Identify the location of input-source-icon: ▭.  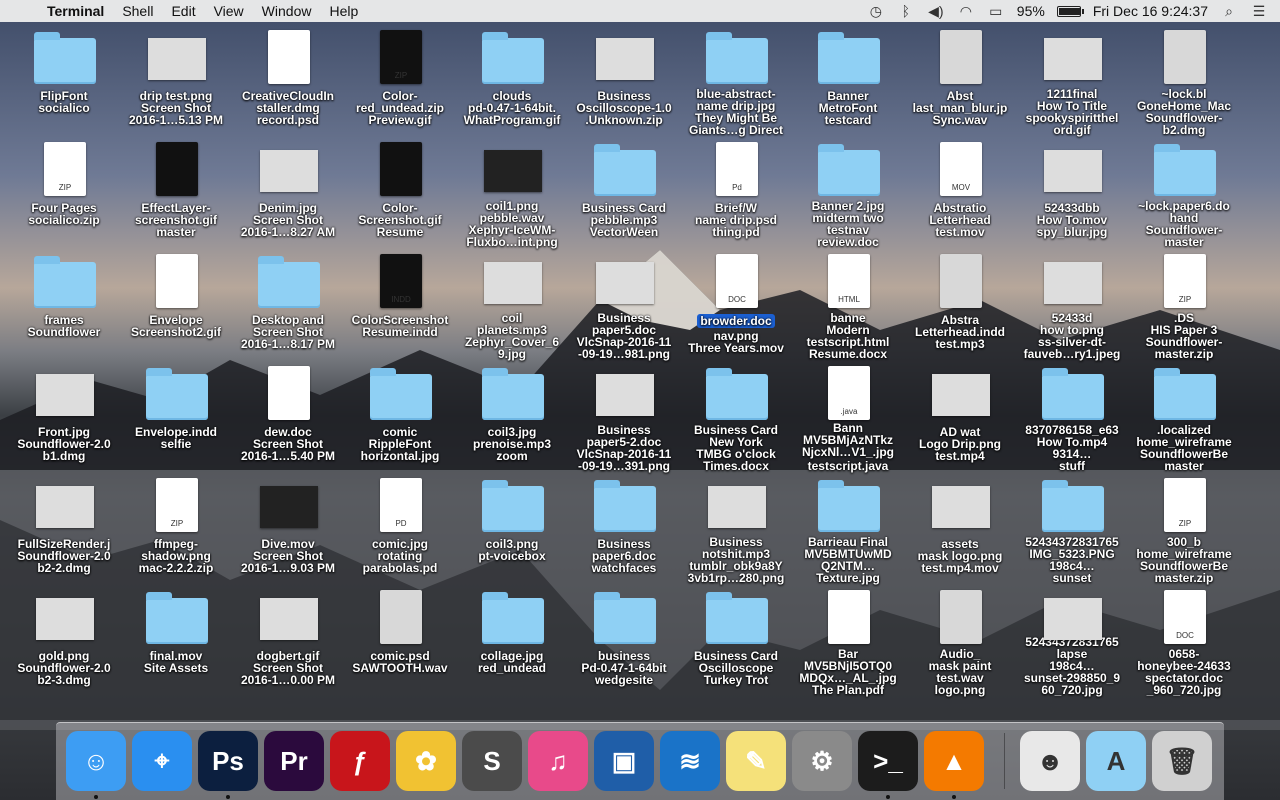
(996, 11).